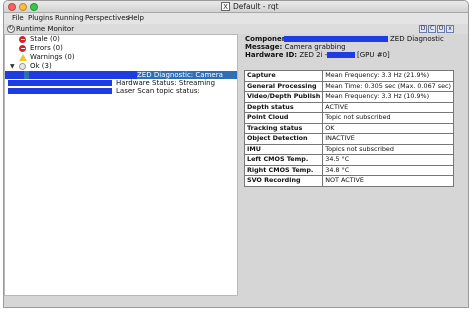 This screenshot has width=474, height=316. I want to click on component-value: ZED Diagnostic, so click(417, 39).